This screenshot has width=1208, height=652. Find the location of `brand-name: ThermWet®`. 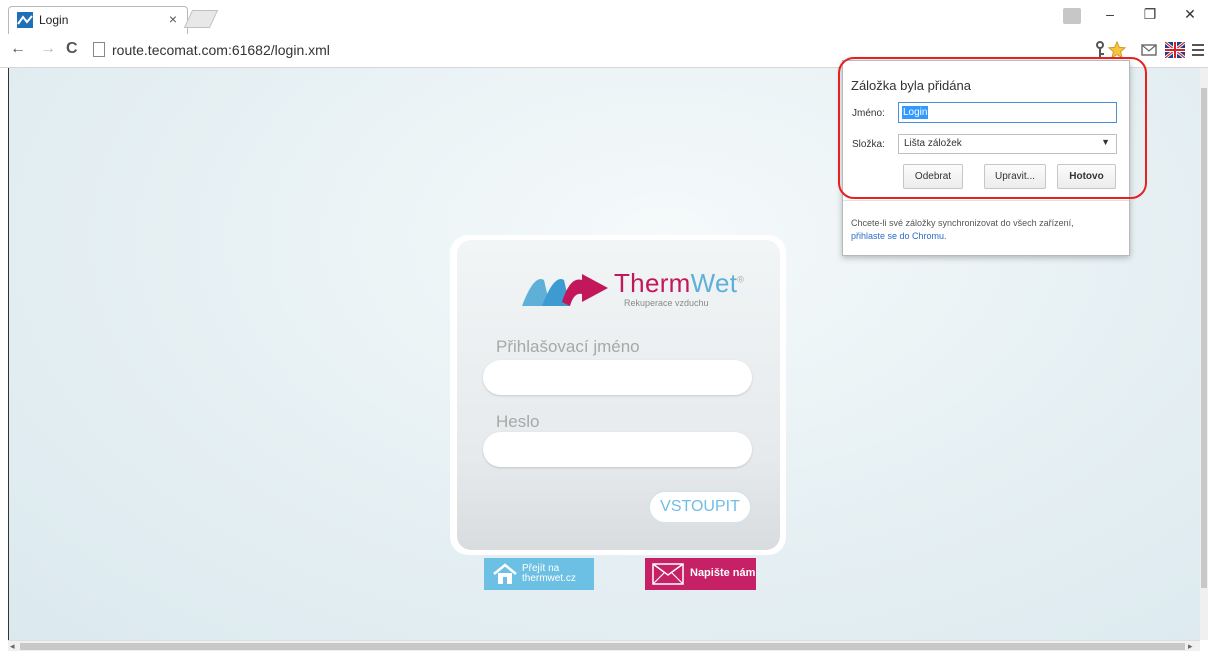

brand-name: ThermWet® is located at coordinates (679, 283).